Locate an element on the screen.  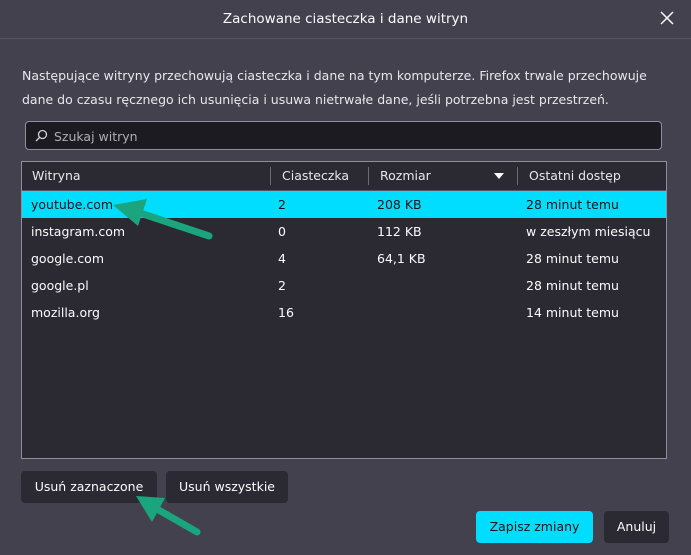
annotation-arrows is located at coordinates (163, 367).